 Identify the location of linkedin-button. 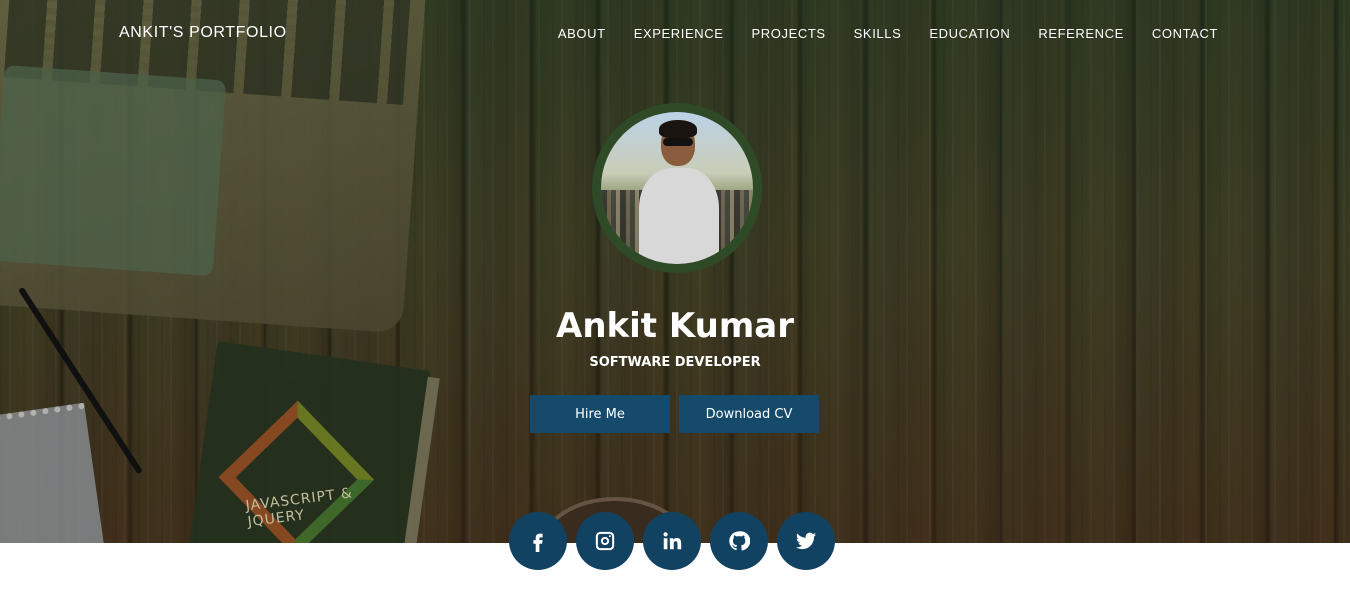
(672, 541).